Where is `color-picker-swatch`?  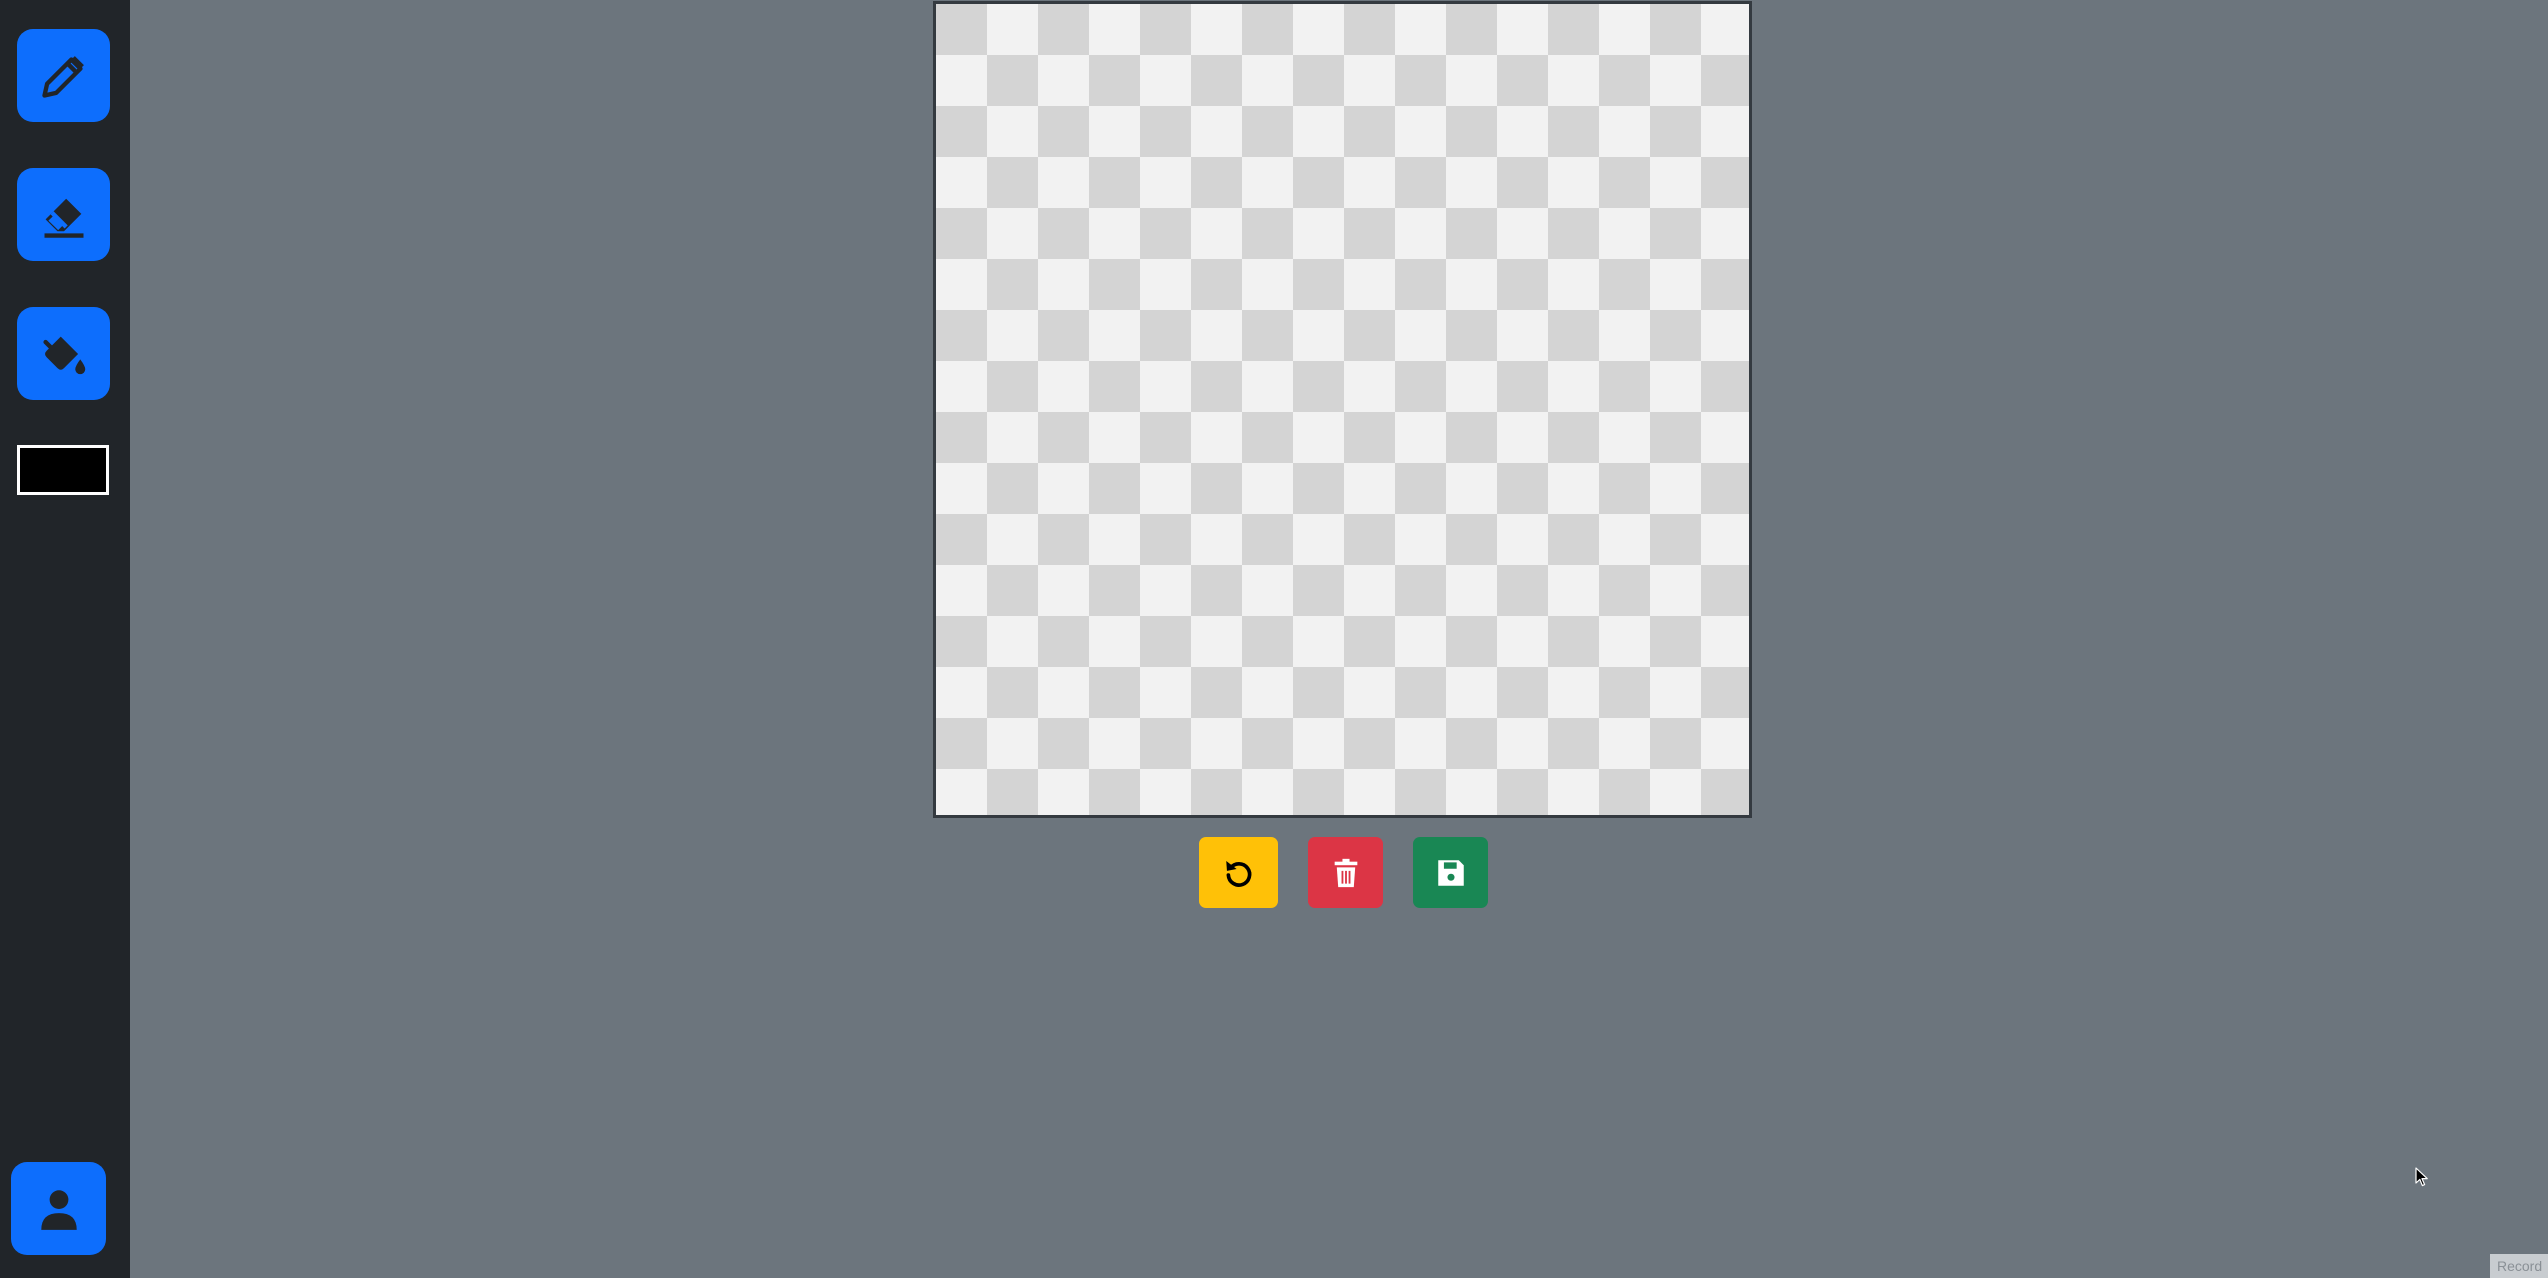
color-picker-swatch is located at coordinates (63, 470).